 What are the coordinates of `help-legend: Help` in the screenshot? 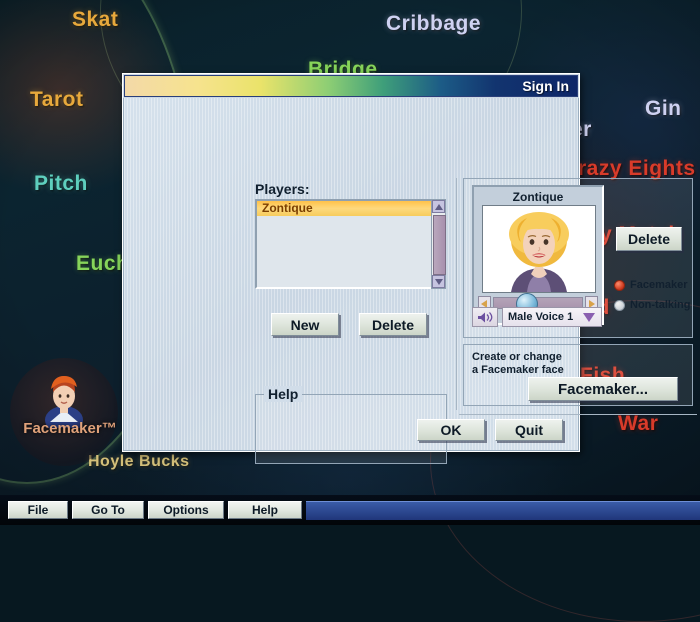 It's located at (283, 394).